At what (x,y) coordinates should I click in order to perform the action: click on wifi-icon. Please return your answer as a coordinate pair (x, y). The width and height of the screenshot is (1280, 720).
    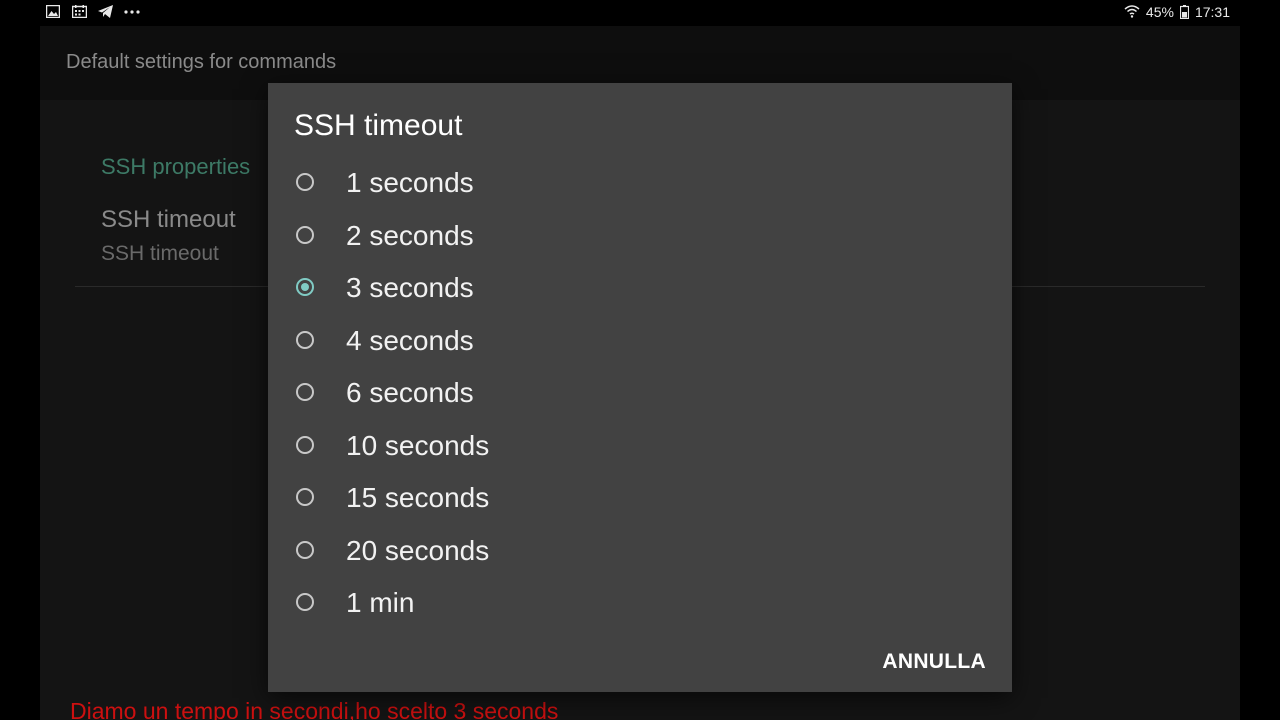
    Looking at the image, I should click on (1132, 12).